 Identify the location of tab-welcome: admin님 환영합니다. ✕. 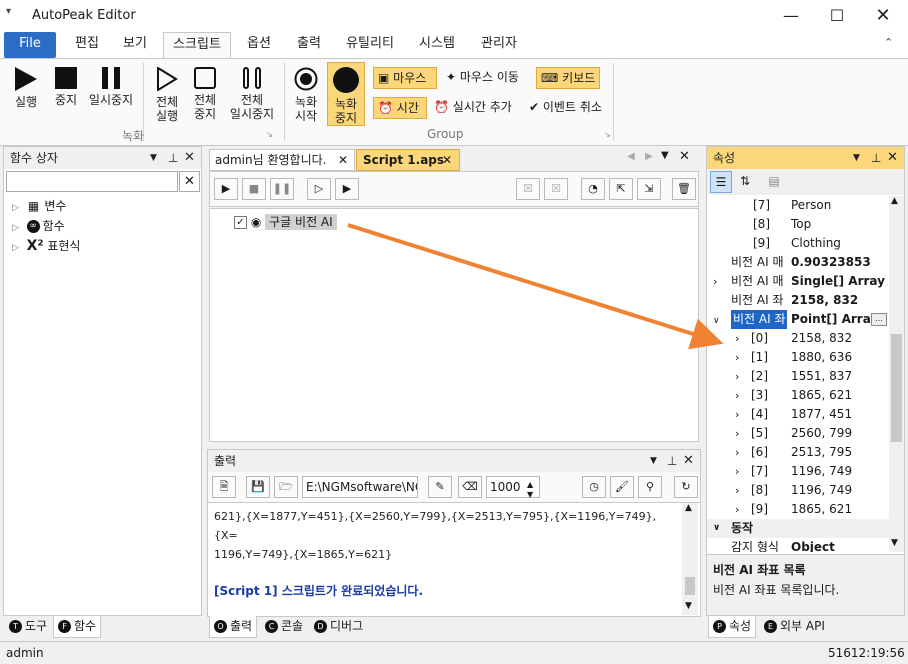
(282, 160).